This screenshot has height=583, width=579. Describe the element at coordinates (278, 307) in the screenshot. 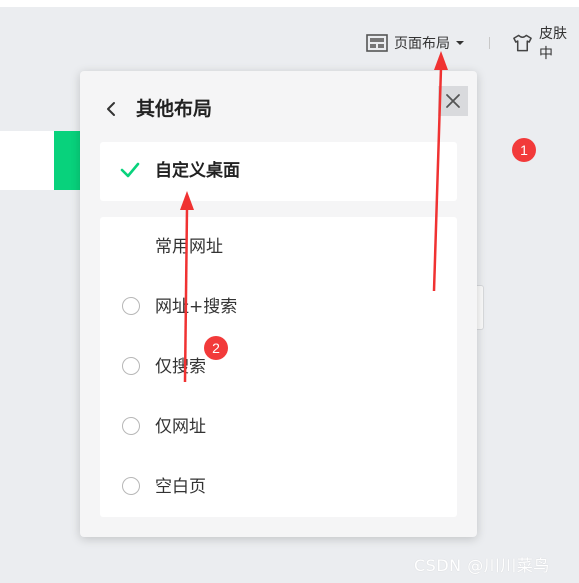

I see `option-sites-search: 网址+搜索` at that location.